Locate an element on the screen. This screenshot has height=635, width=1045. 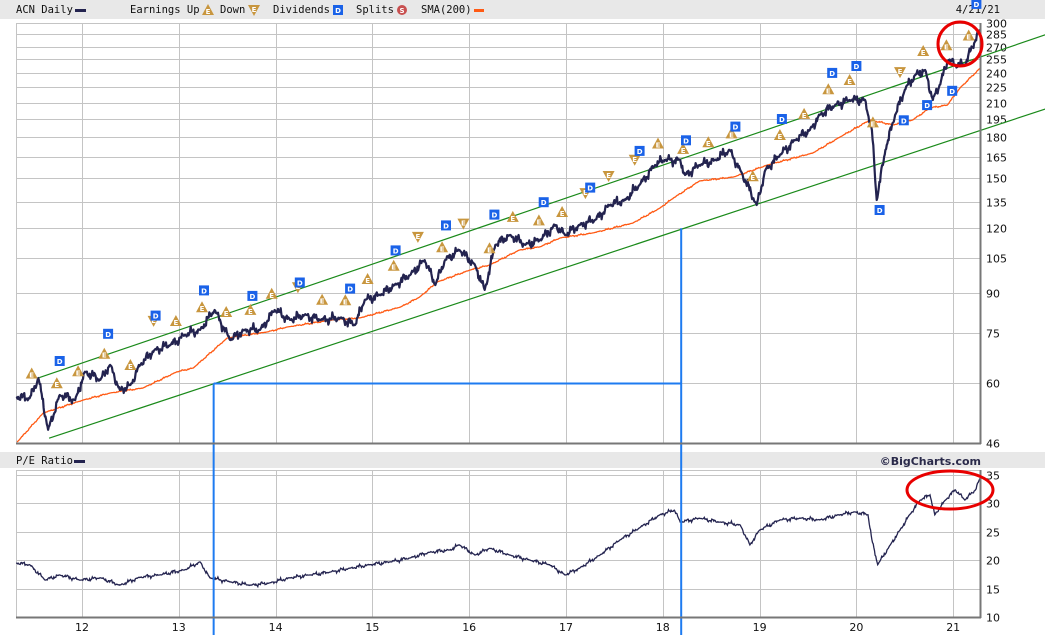
year-label: 17 is located at coordinates (566, 627).